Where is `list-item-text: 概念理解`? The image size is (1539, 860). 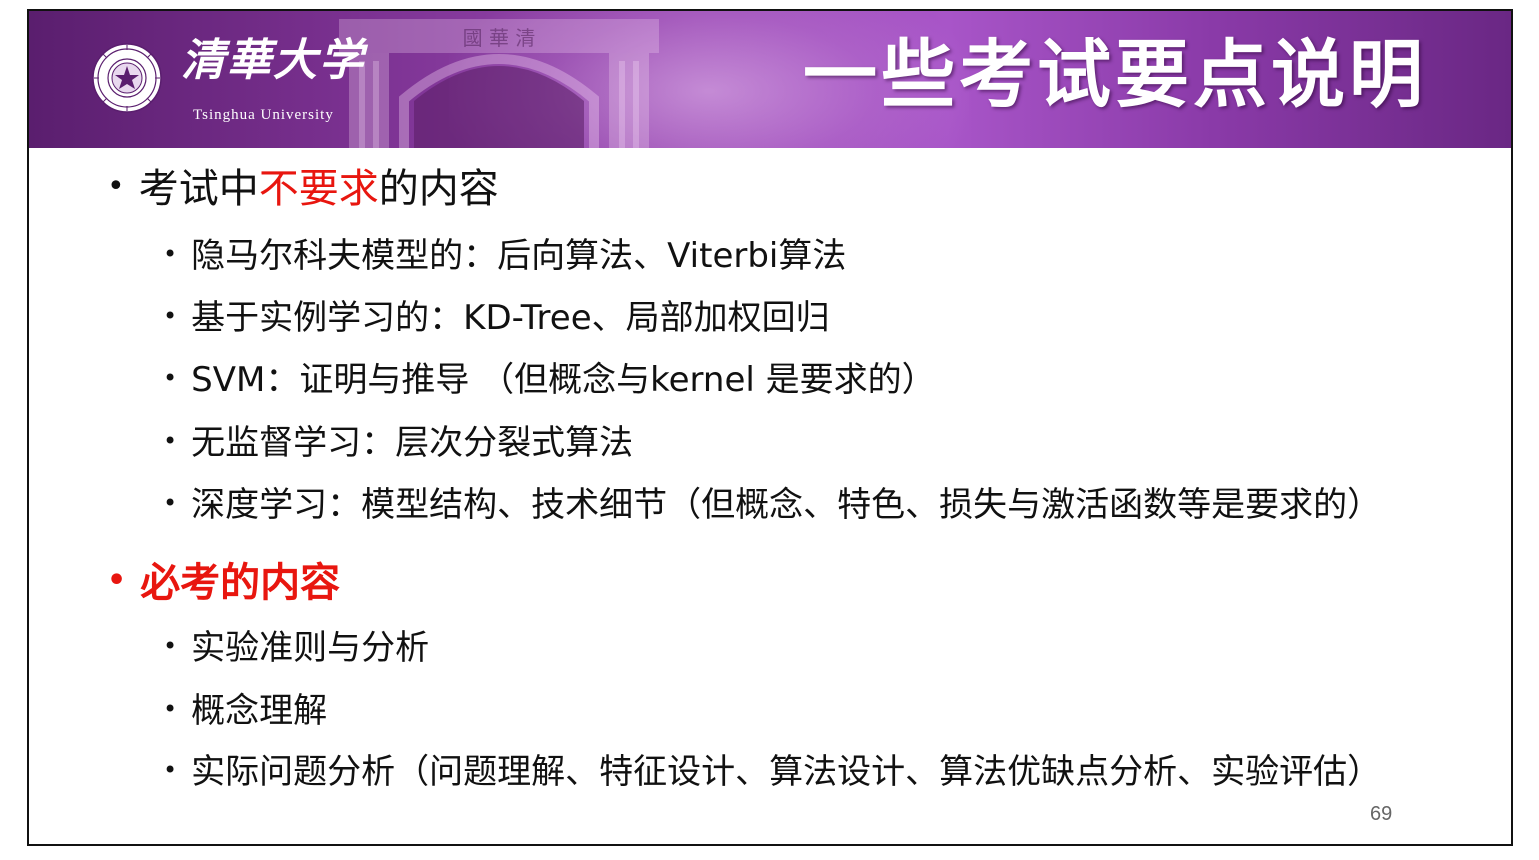 list-item-text: 概念理解 is located at coordinates (259, 711).